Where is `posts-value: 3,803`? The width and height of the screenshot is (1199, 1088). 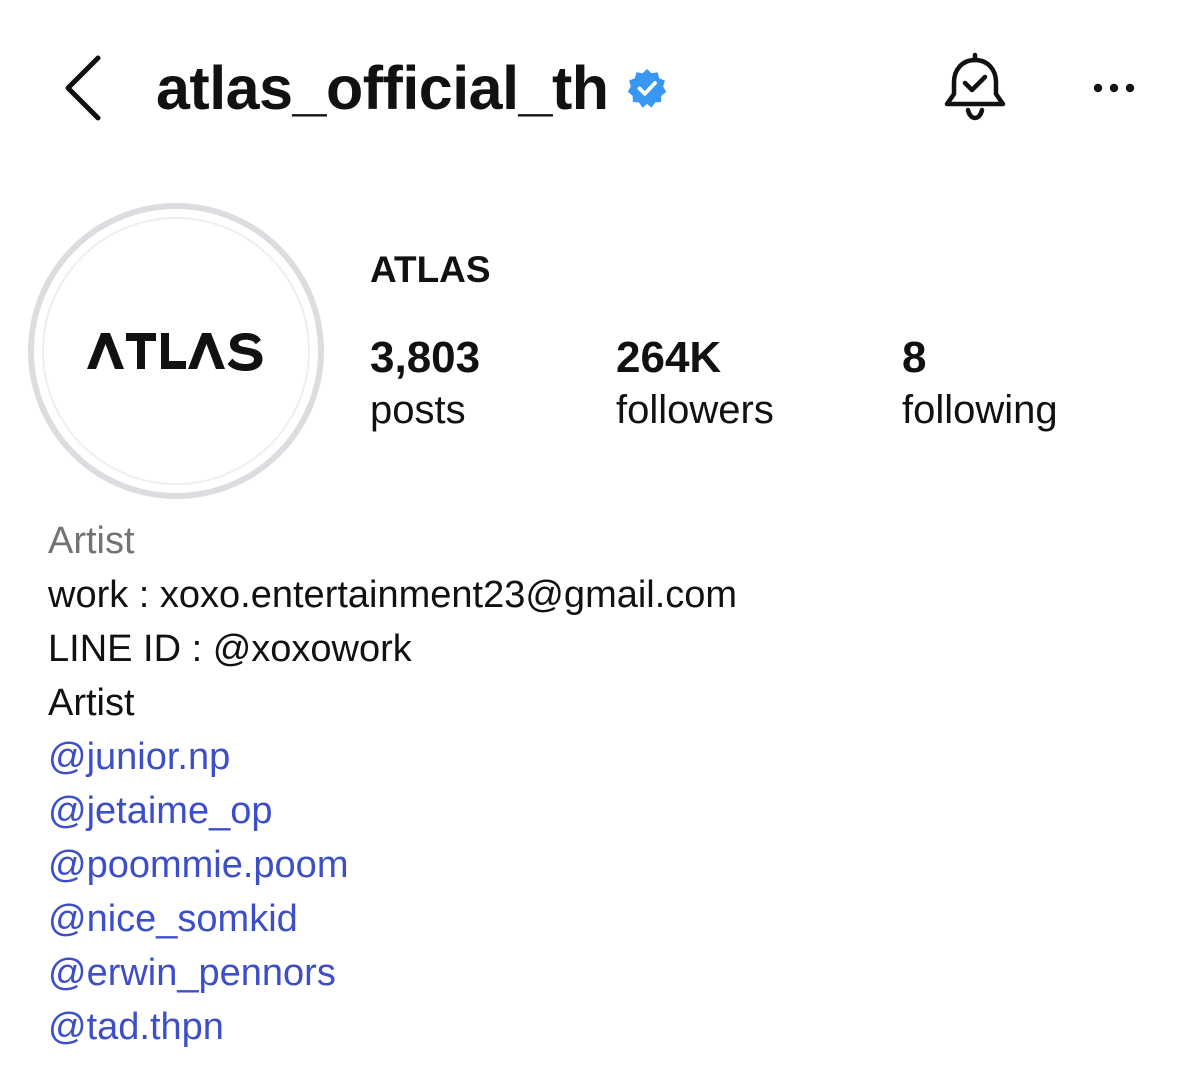
posts-value: 3,803 is located at coordinates (425, 357).